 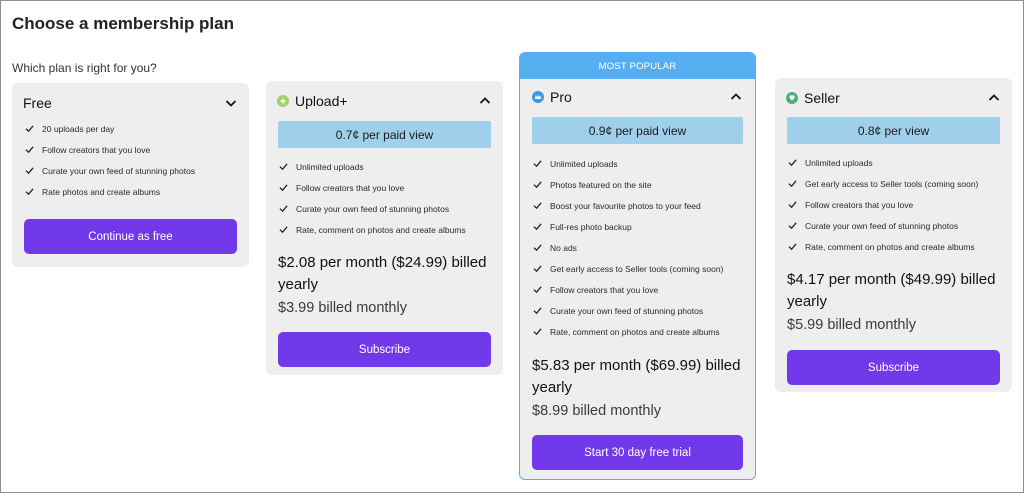 What do you see at coordinates (384, 134) in the screenshot?
I see `per-view-rate: 0.7¢ per paid view` at bounding box center [384, 134].